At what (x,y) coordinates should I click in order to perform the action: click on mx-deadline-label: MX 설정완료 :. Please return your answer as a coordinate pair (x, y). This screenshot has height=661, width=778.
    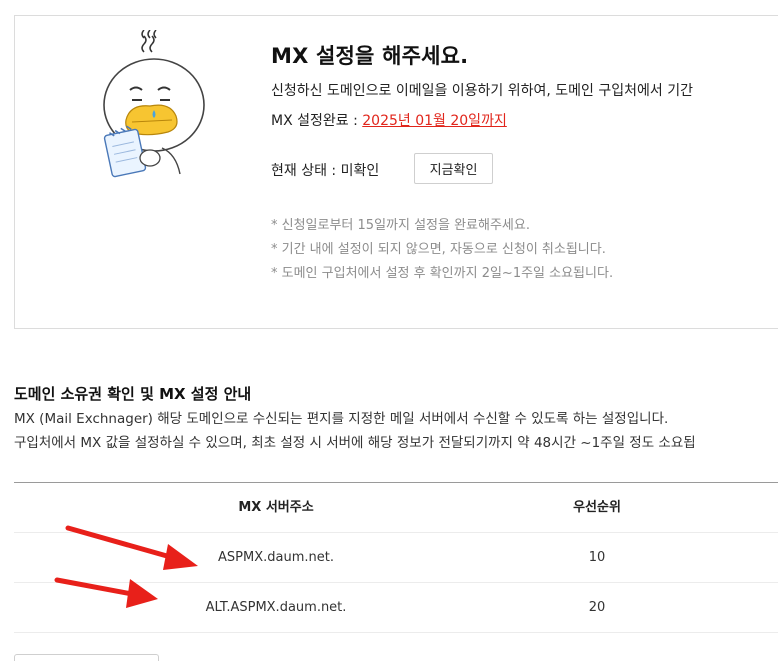
    Looking at the image, I should click on (317, 121).